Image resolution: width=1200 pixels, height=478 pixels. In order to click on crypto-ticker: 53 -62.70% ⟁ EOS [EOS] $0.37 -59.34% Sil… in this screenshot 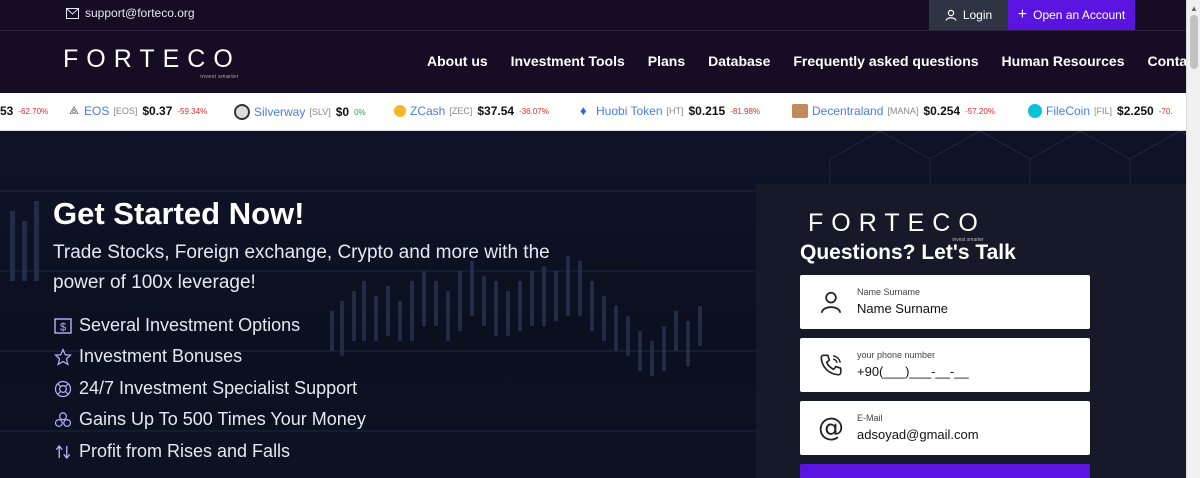, I will do `click(593, 112)`.